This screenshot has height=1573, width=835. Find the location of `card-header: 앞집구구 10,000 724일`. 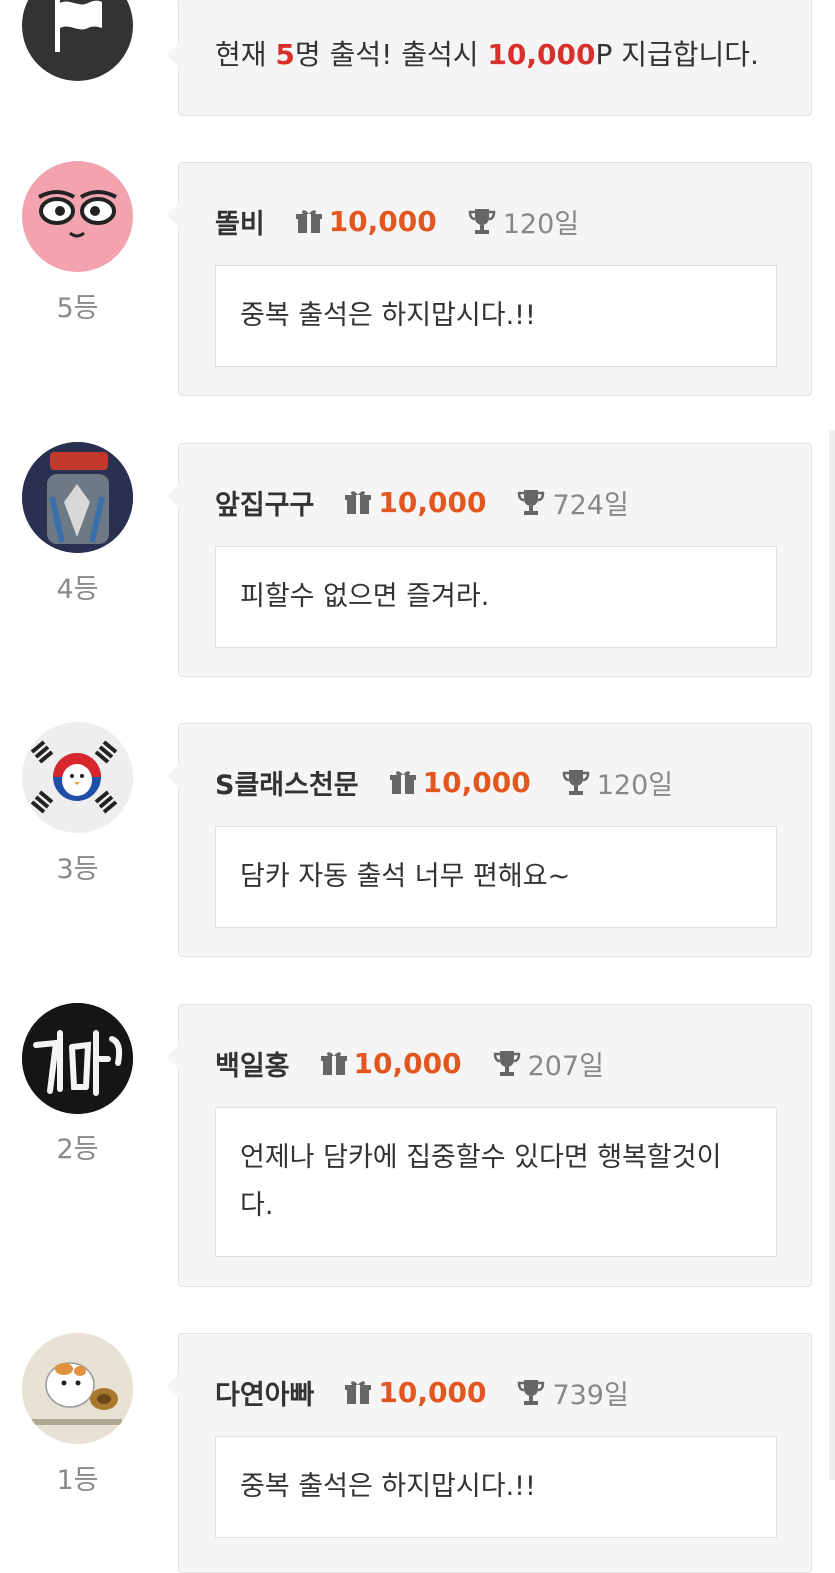

card-header: 앞집구구 10,000 724일 is located at coordinates (422, 502).